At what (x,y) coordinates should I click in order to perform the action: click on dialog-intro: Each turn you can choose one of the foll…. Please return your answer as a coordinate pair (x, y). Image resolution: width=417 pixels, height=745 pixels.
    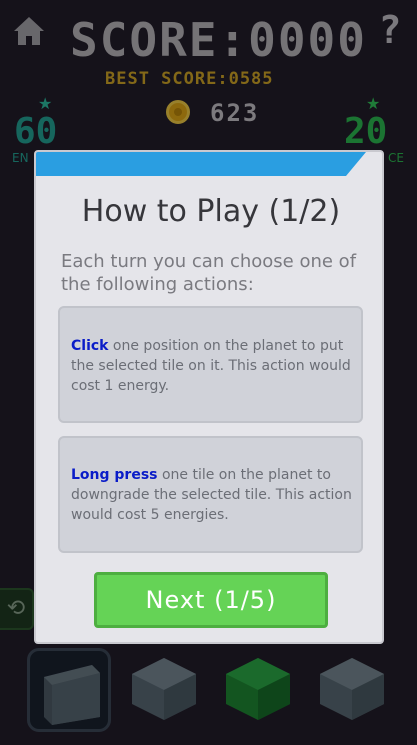
    Looking at the image, I should click on (209, 273).